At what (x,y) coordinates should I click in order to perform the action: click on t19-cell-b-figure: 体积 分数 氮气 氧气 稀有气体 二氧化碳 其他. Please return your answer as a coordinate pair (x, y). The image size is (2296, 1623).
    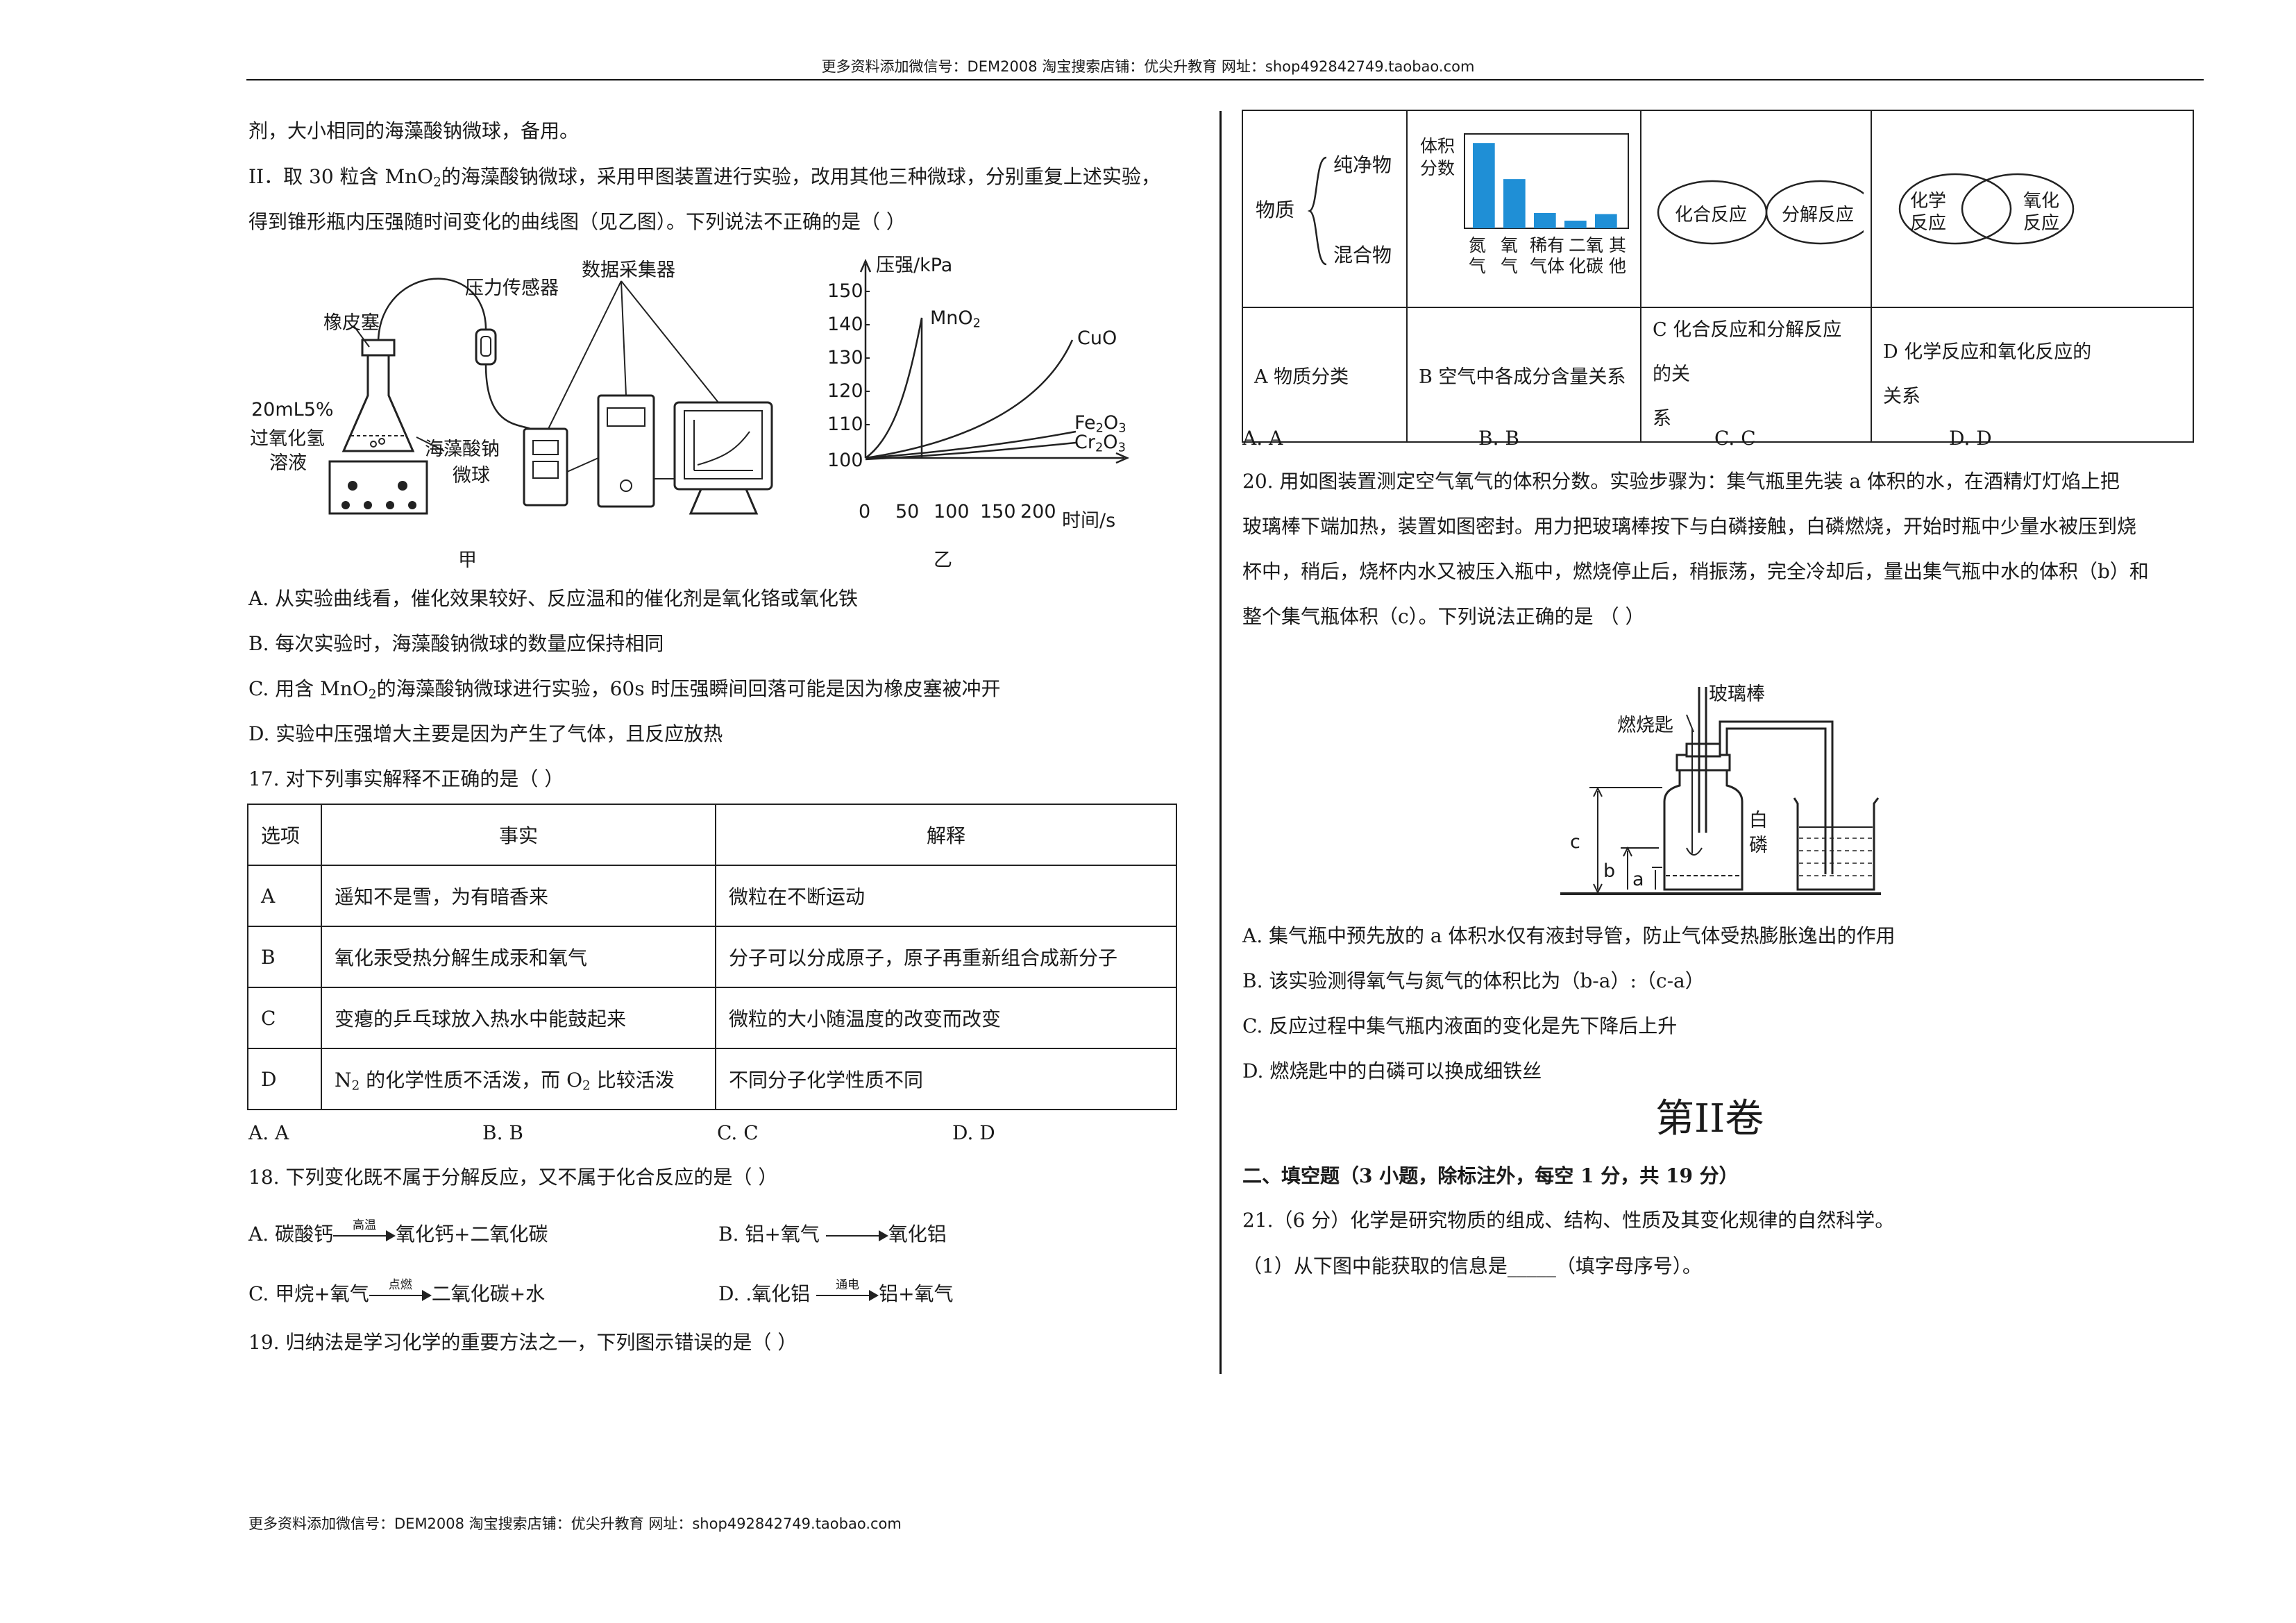
    Looking at the image, I should click on (1524, 209).